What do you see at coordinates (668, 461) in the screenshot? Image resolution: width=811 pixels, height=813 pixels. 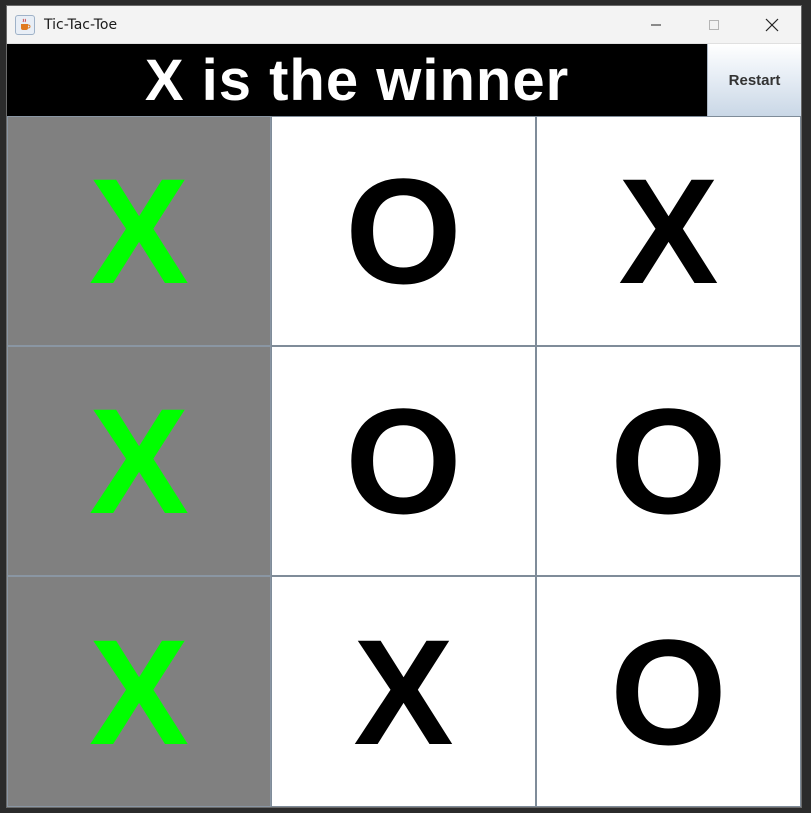 I see `board-cell-6: O` at bounding box center [668, 461].